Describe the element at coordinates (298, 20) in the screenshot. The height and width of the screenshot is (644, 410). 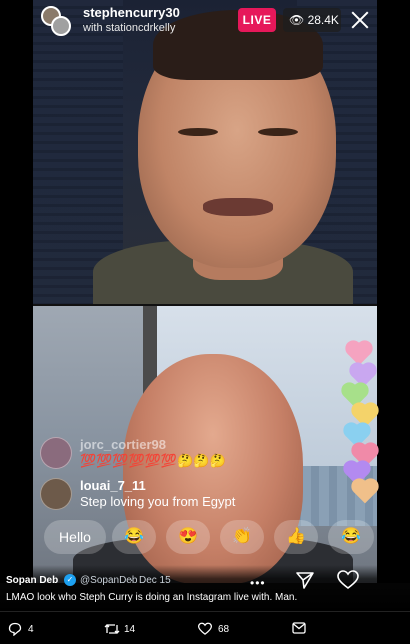
I see `eye-icon: 👁` at that location.